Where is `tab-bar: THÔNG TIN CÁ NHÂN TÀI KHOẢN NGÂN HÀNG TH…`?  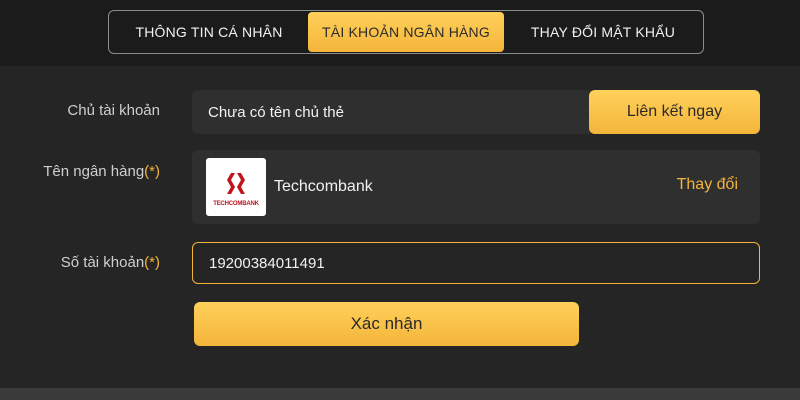 tab-bar: THÔNG TIN CÁ NHÂN TÀI KHOẢN NGÂN HÀNG TH… is located at coordinates (406, 32).